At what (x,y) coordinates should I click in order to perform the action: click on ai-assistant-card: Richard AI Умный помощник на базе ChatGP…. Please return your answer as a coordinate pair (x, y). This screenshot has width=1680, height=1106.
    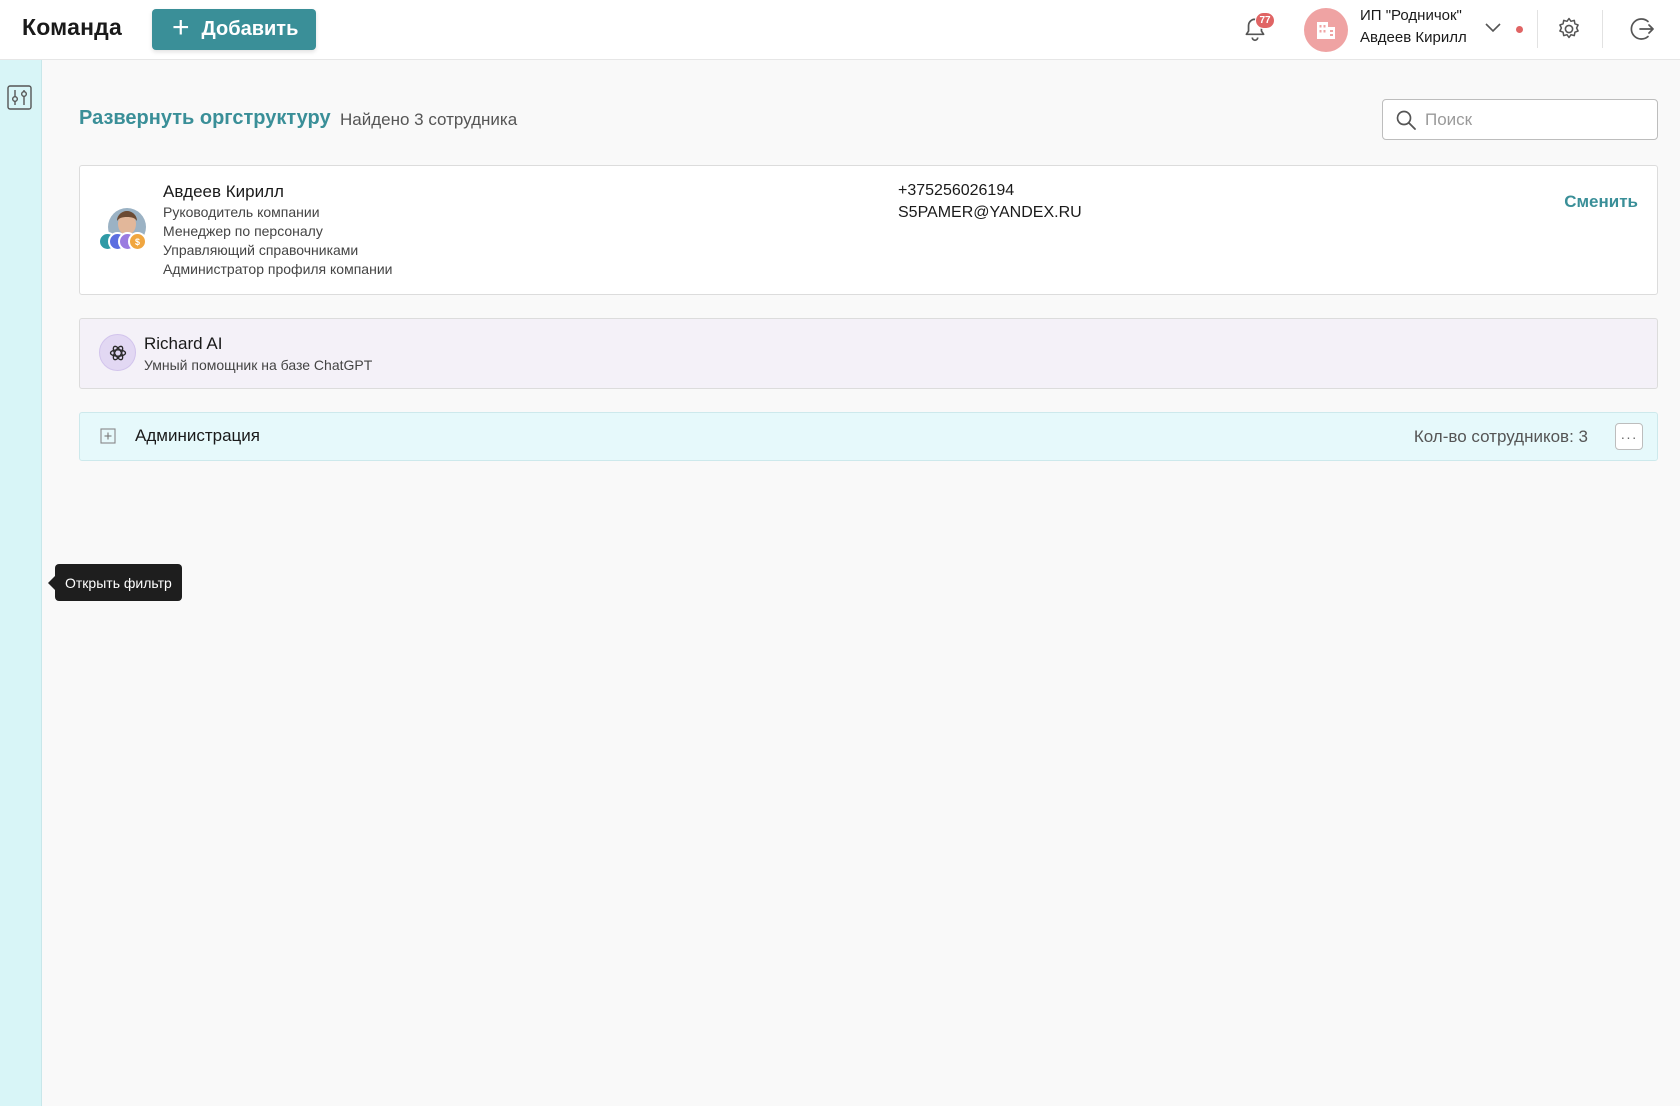
    Looking at the image, I should click on (868, 353).